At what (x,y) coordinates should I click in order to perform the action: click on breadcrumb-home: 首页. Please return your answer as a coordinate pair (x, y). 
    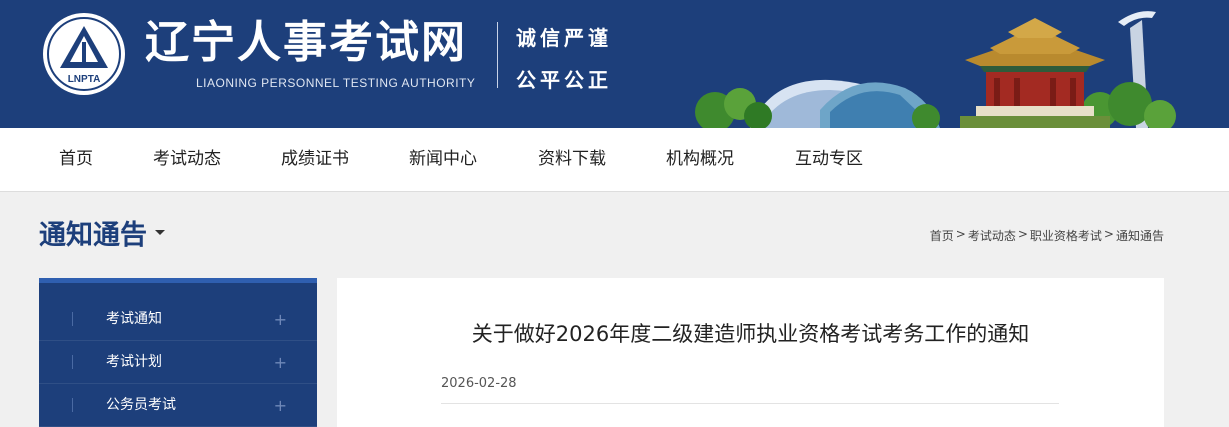
    Looking at the image, I should click on (942, 235).